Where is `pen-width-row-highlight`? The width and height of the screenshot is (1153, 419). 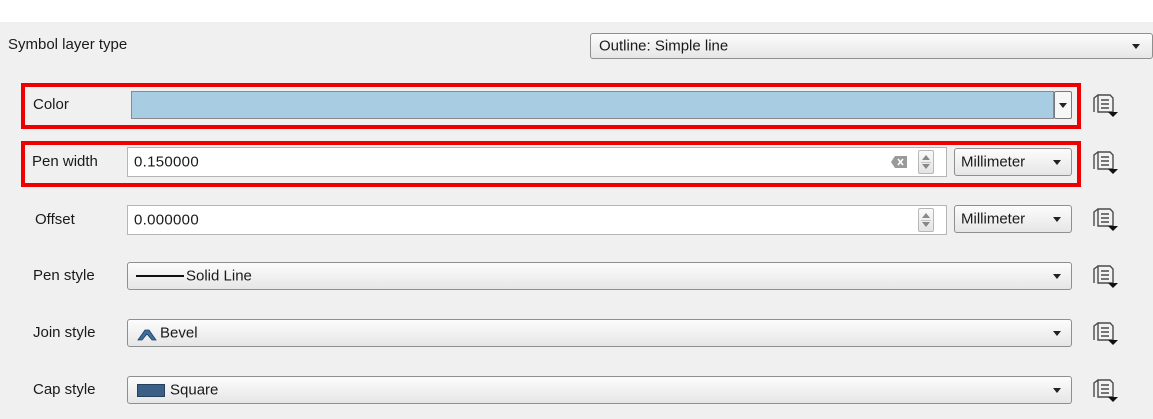
pen-width-row-highlight is located at coordinates (551, 164).